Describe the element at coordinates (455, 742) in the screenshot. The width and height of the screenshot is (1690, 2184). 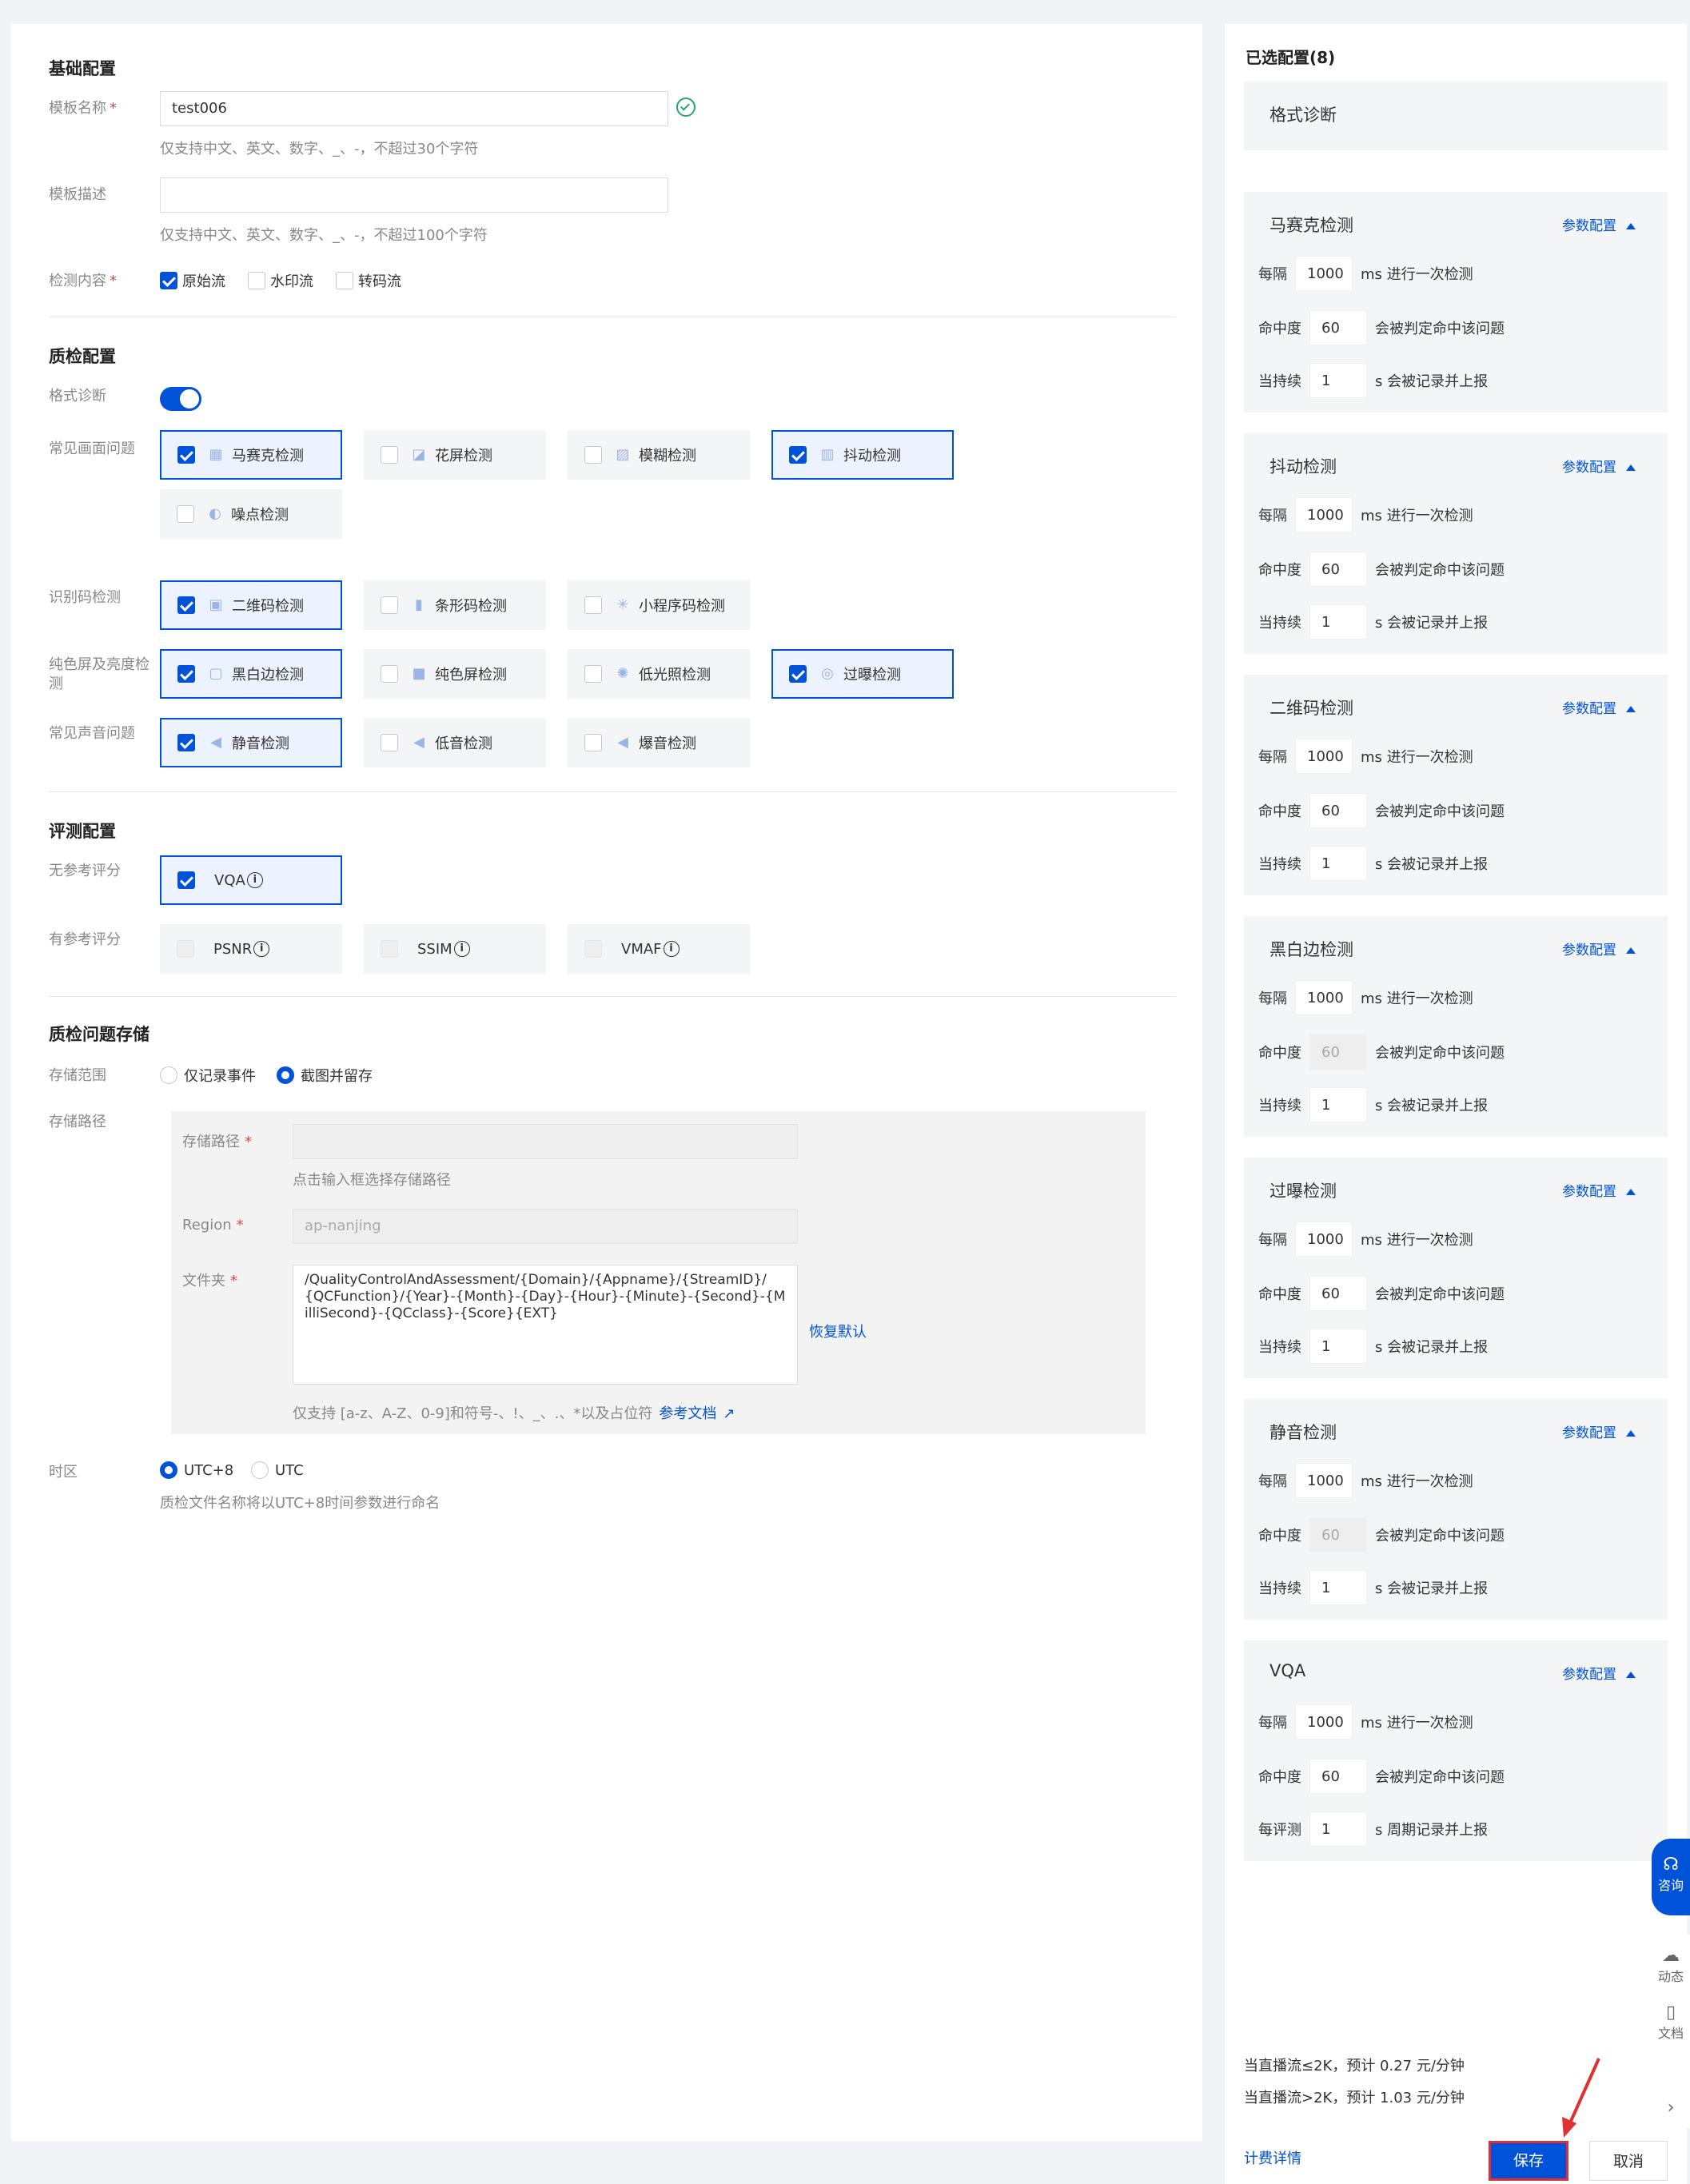
I see `card-low-volume: ◀ 低音检测` at that location.